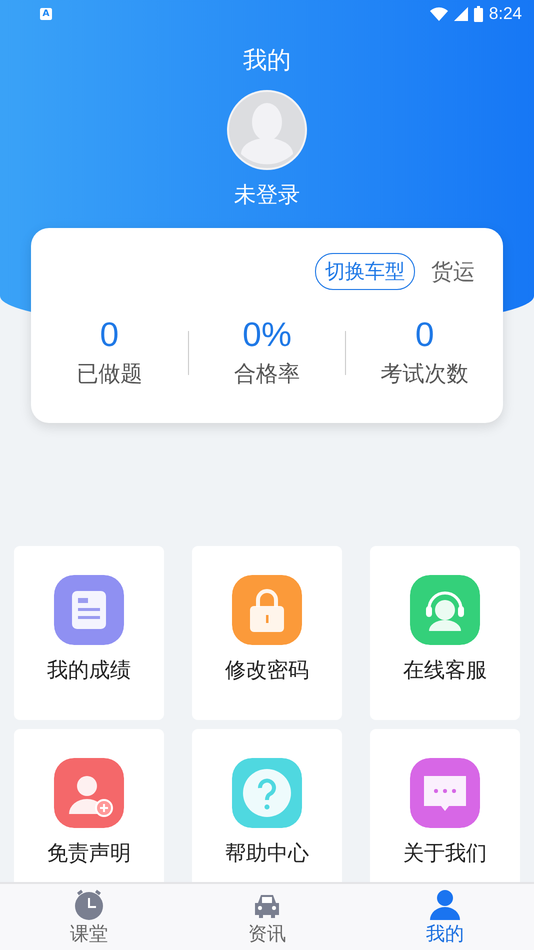 The image size is (534, 950). Describe the element at coordinates (267, 60) in the screenshot. I see `page-title: 我的` at that location.